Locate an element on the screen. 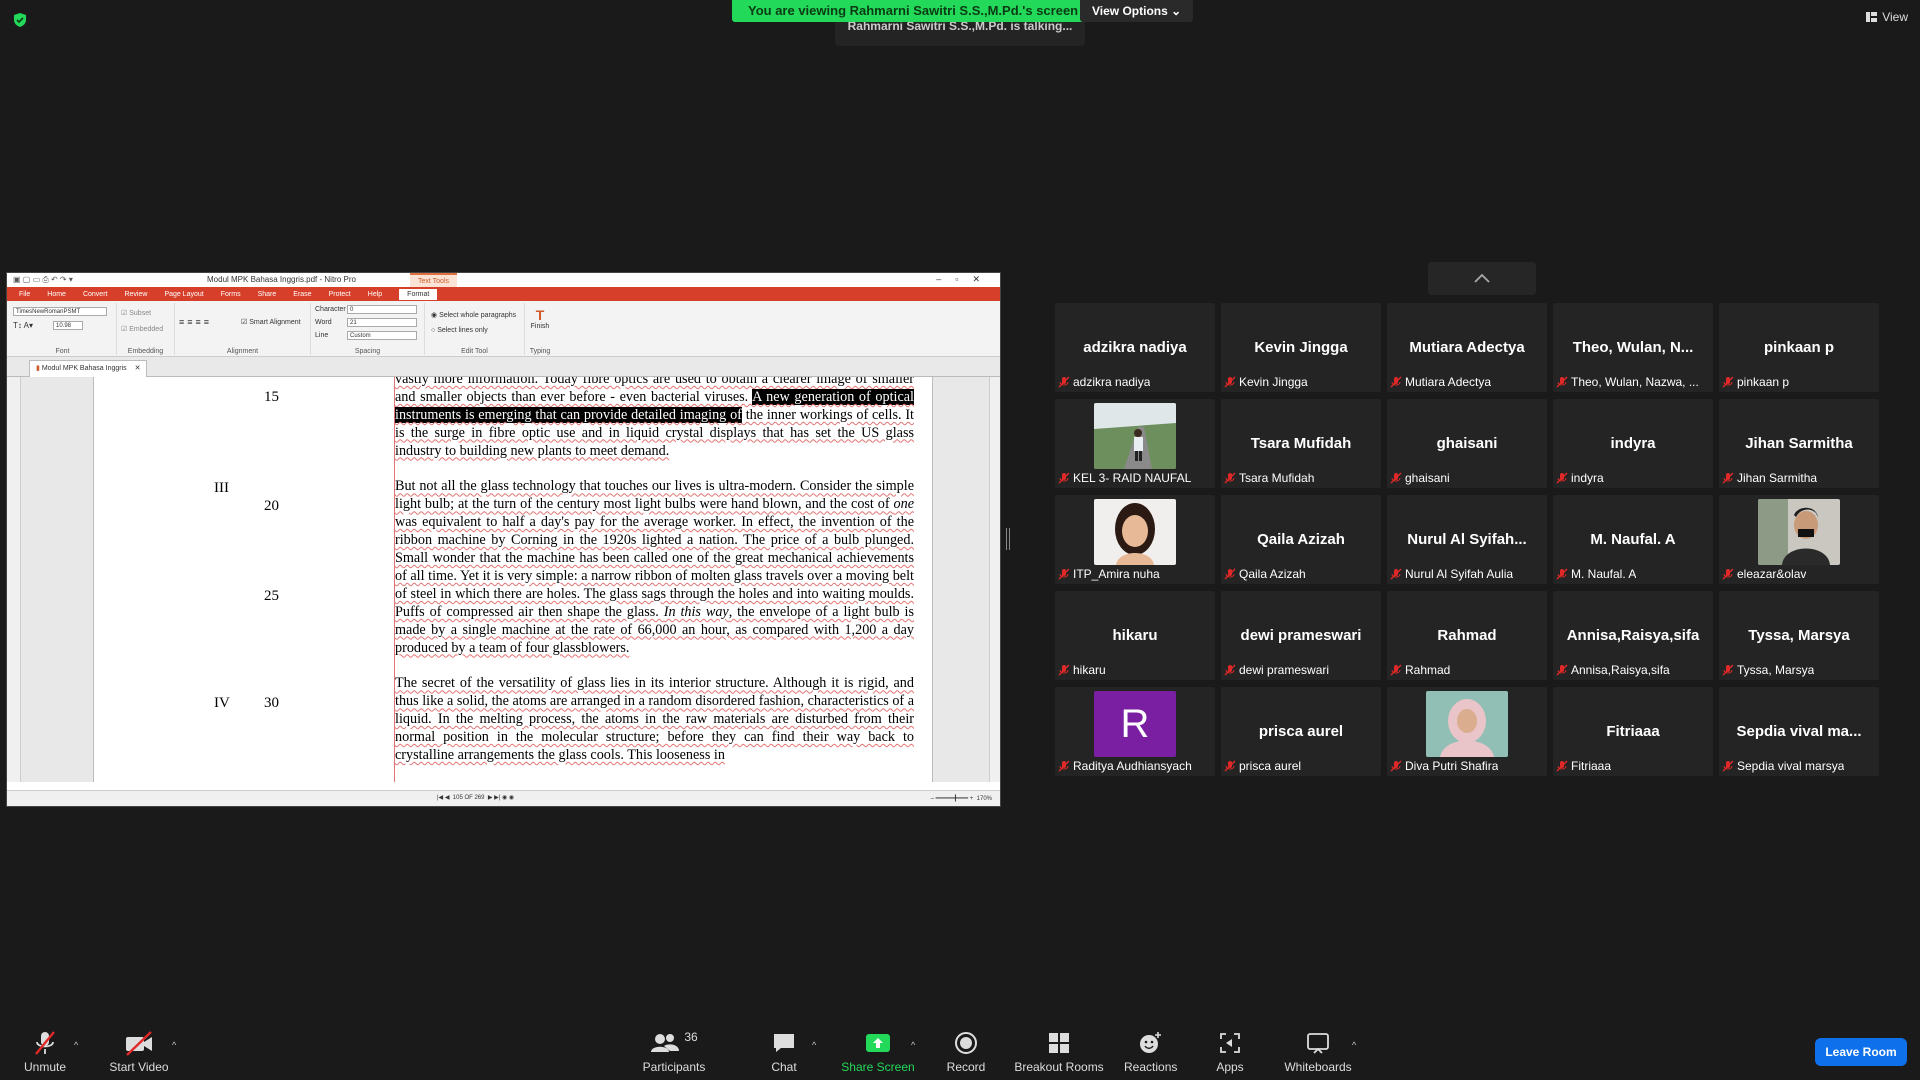 This screenshot has height=1080, width=1920. text-format-icons: T↕ A▾ is located at coordinates (23, 325).